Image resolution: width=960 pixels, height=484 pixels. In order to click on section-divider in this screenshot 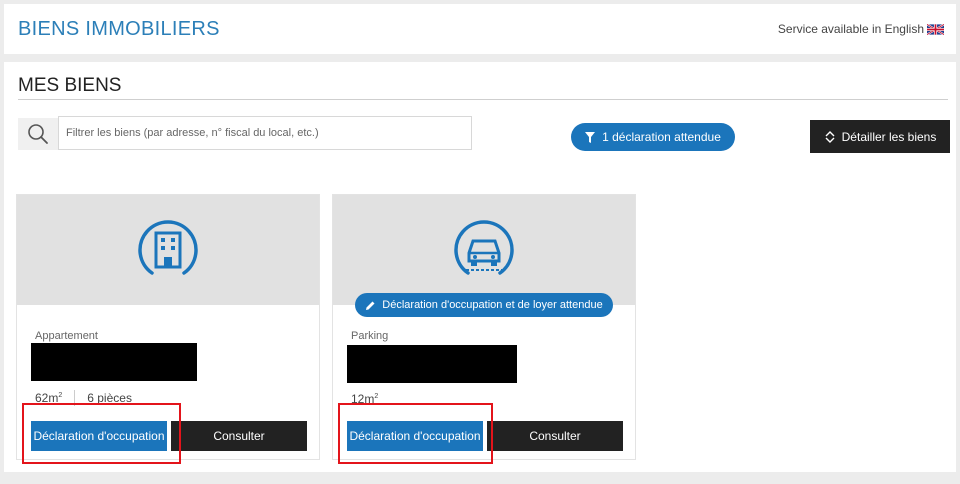, I will do `click(483, 99)`.